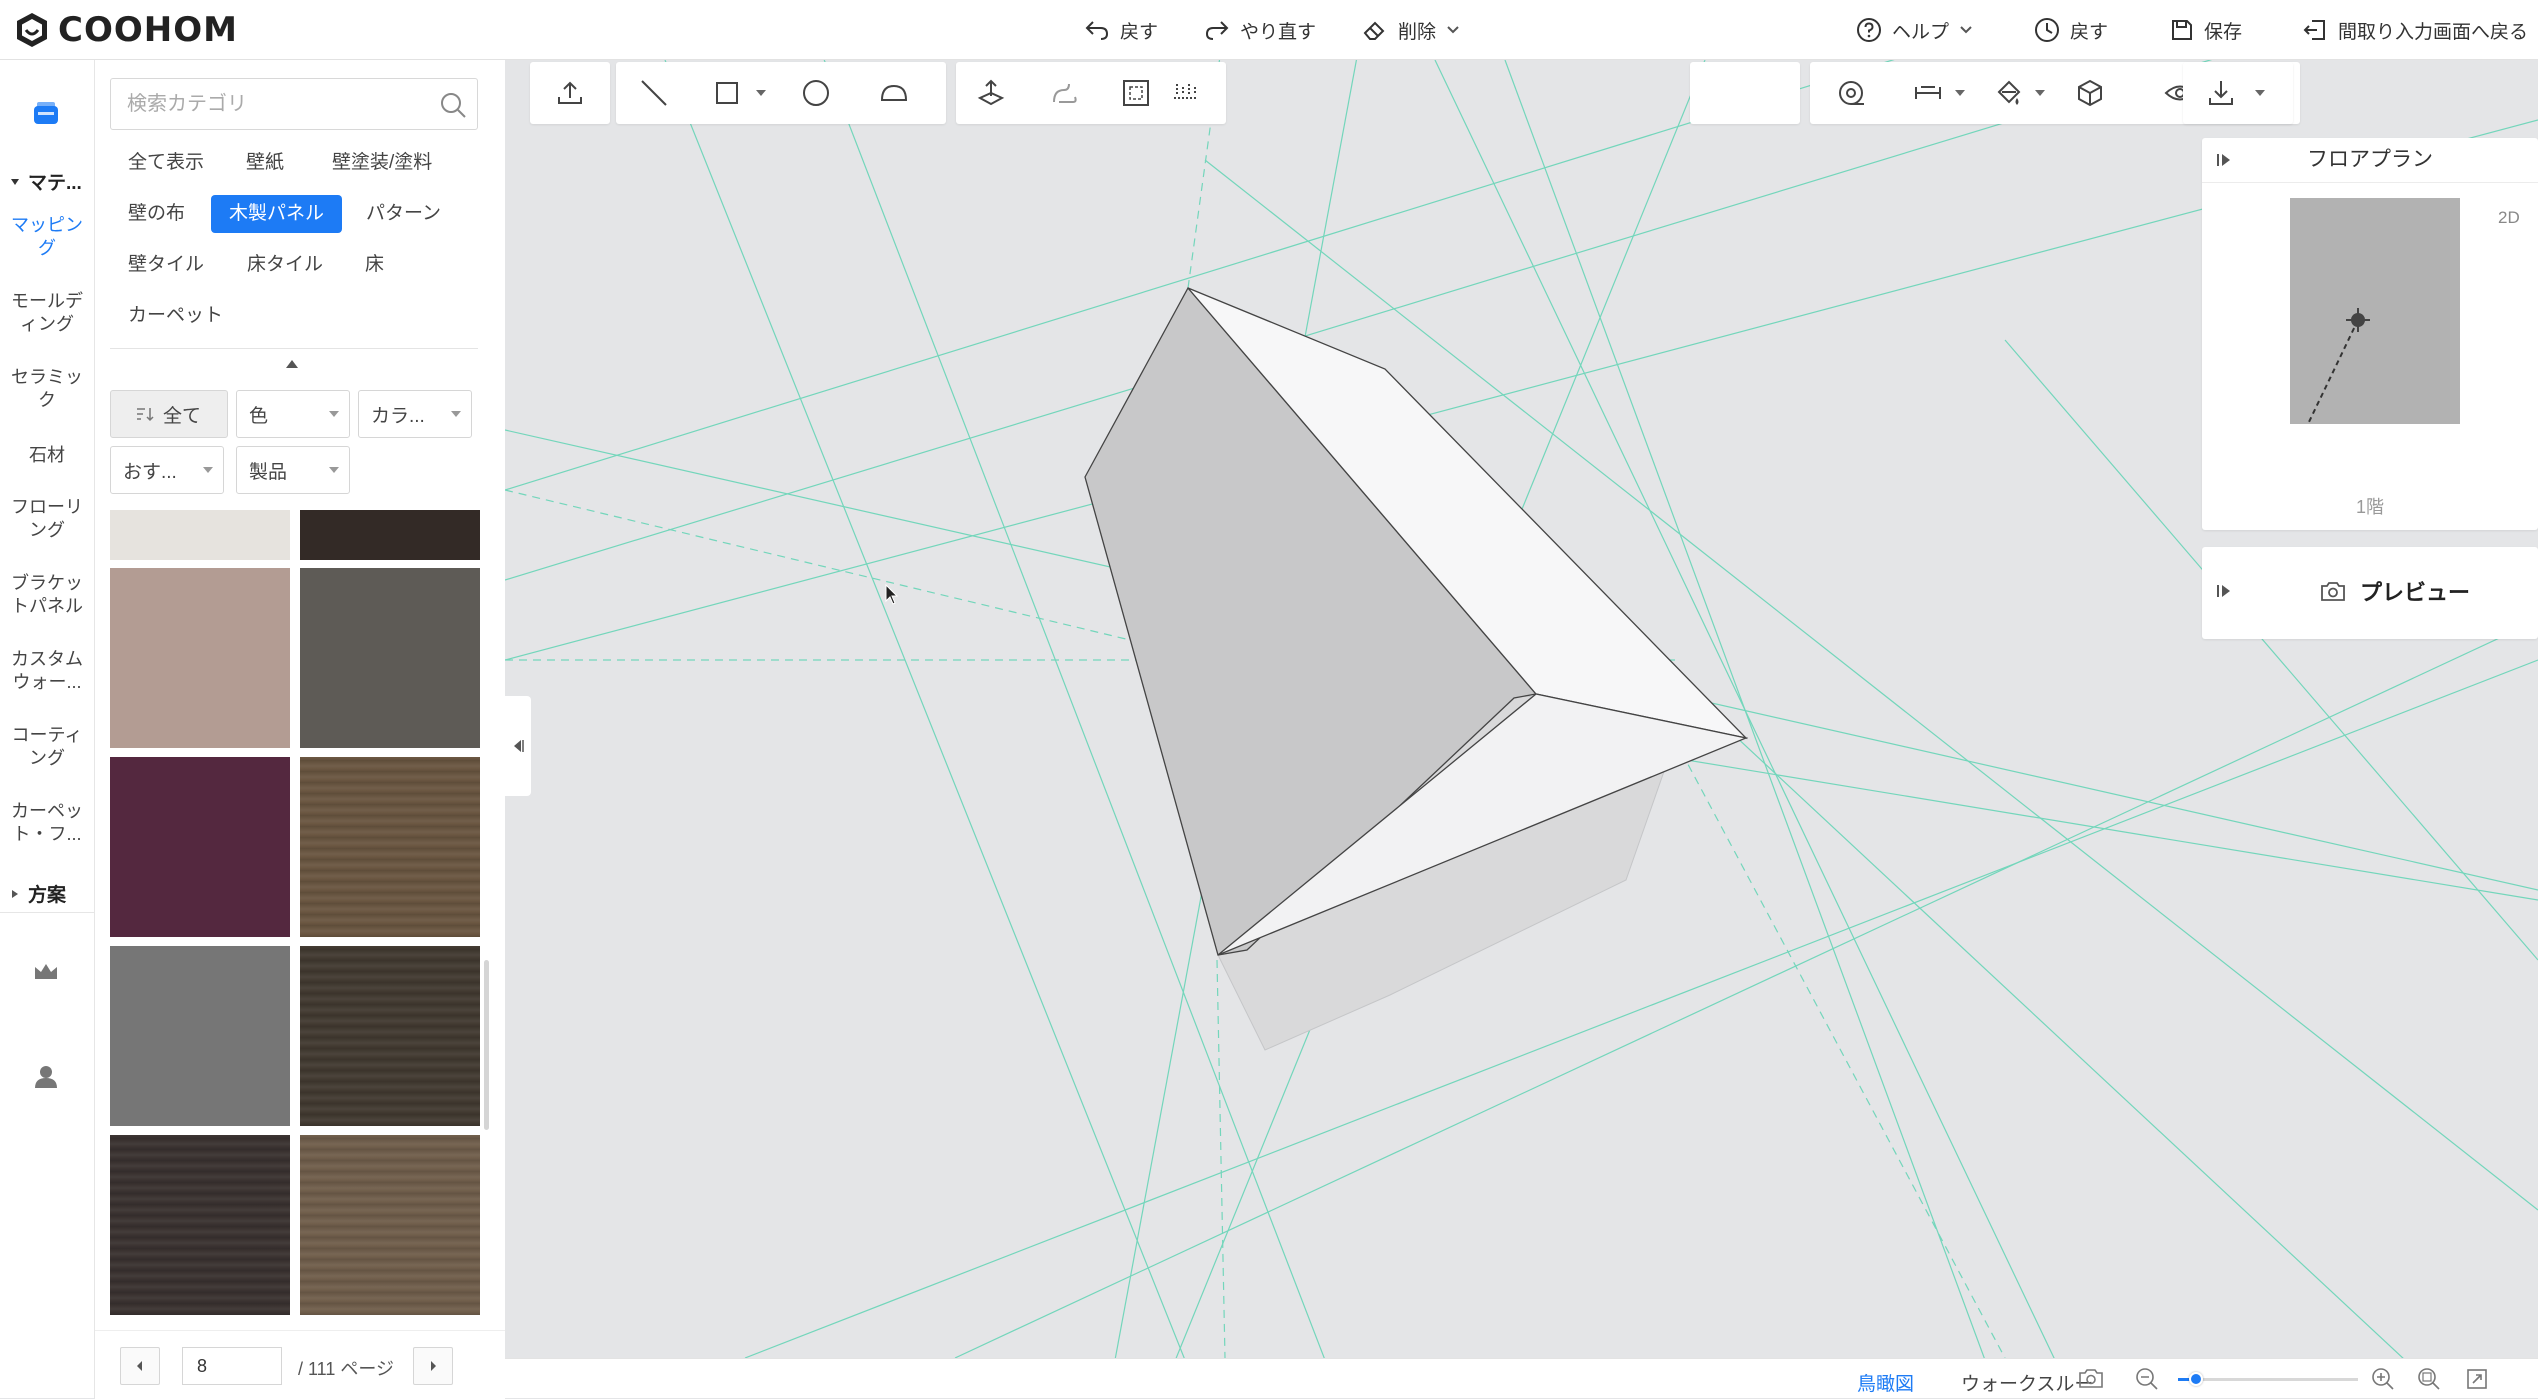  I want to click on push-pull-tool, so click(991, 93).